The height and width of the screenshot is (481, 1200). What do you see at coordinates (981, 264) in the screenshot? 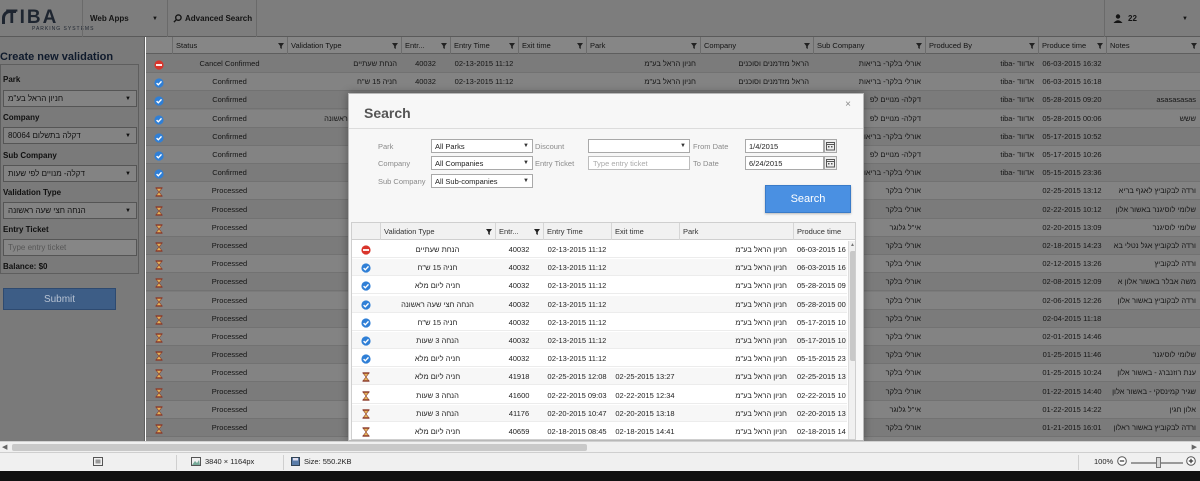
I see `cell-by` at bounding box center [981, 264].